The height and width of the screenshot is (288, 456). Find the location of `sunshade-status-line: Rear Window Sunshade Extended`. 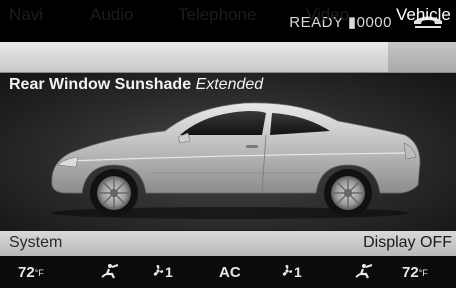

sunshade-status-line: Rear Window Sunshade Extended is located at coordinates (136, 85).